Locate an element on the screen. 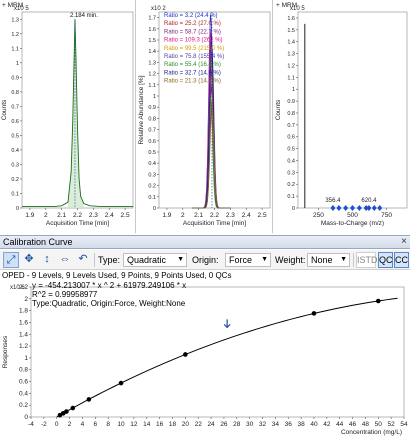  y-axis-label: Counts is located at coordinates (278, 109).